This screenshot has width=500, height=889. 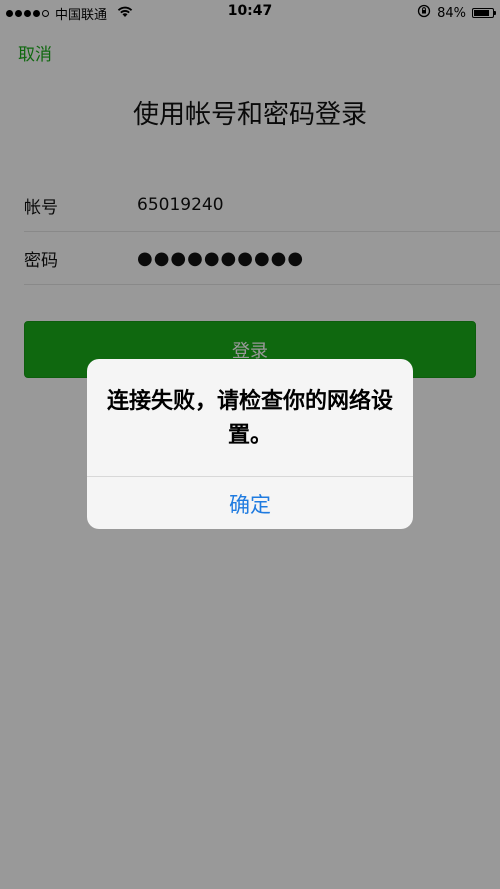 What do you see at coordinates (250, 502) in the screenshot?
I see `confirm-button: 确定` at bounding box center [250, 502].